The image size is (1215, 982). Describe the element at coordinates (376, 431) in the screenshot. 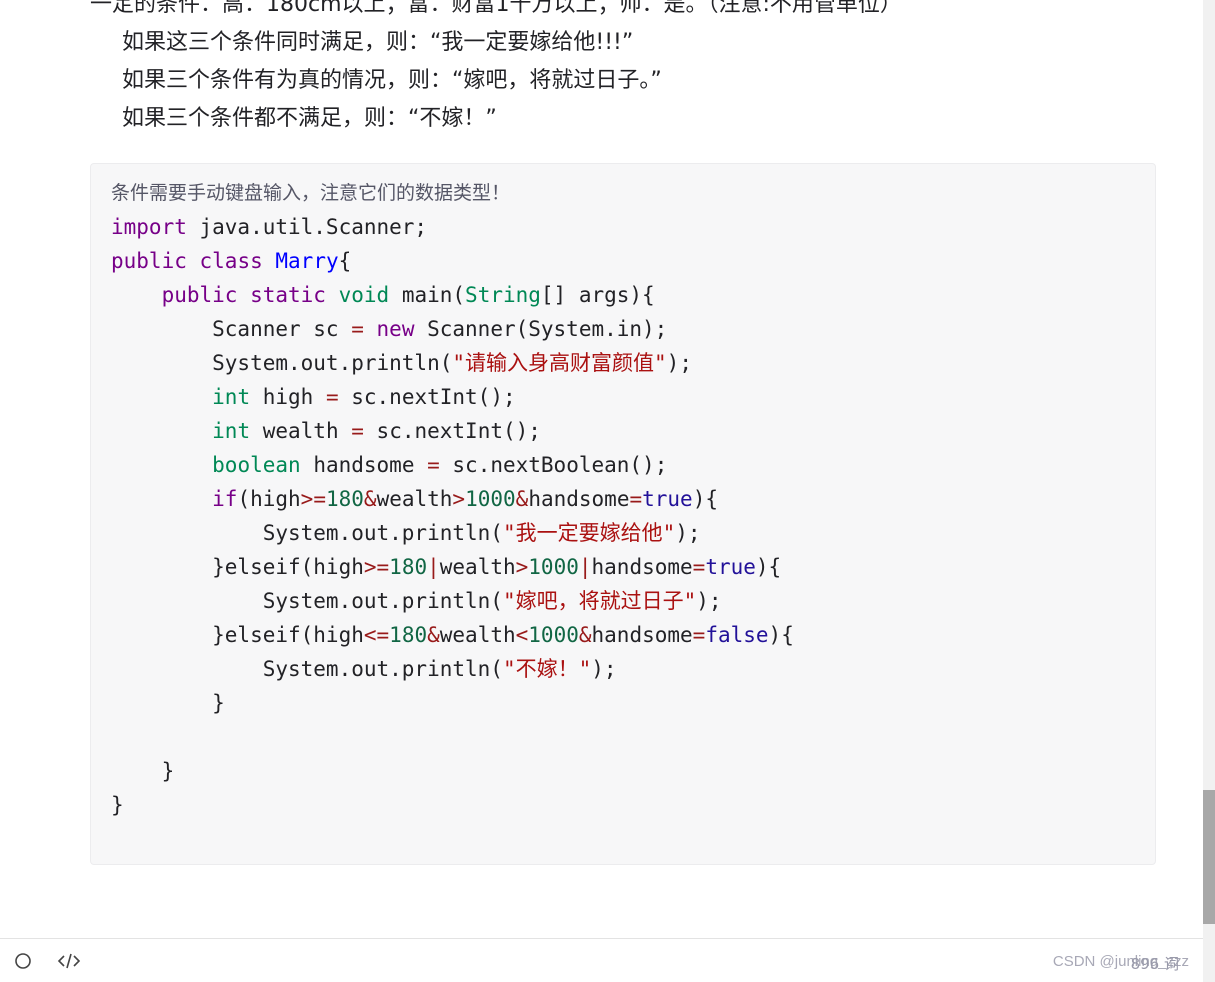

I see `code-line: int wealth = sc.nextInt();` at that location.